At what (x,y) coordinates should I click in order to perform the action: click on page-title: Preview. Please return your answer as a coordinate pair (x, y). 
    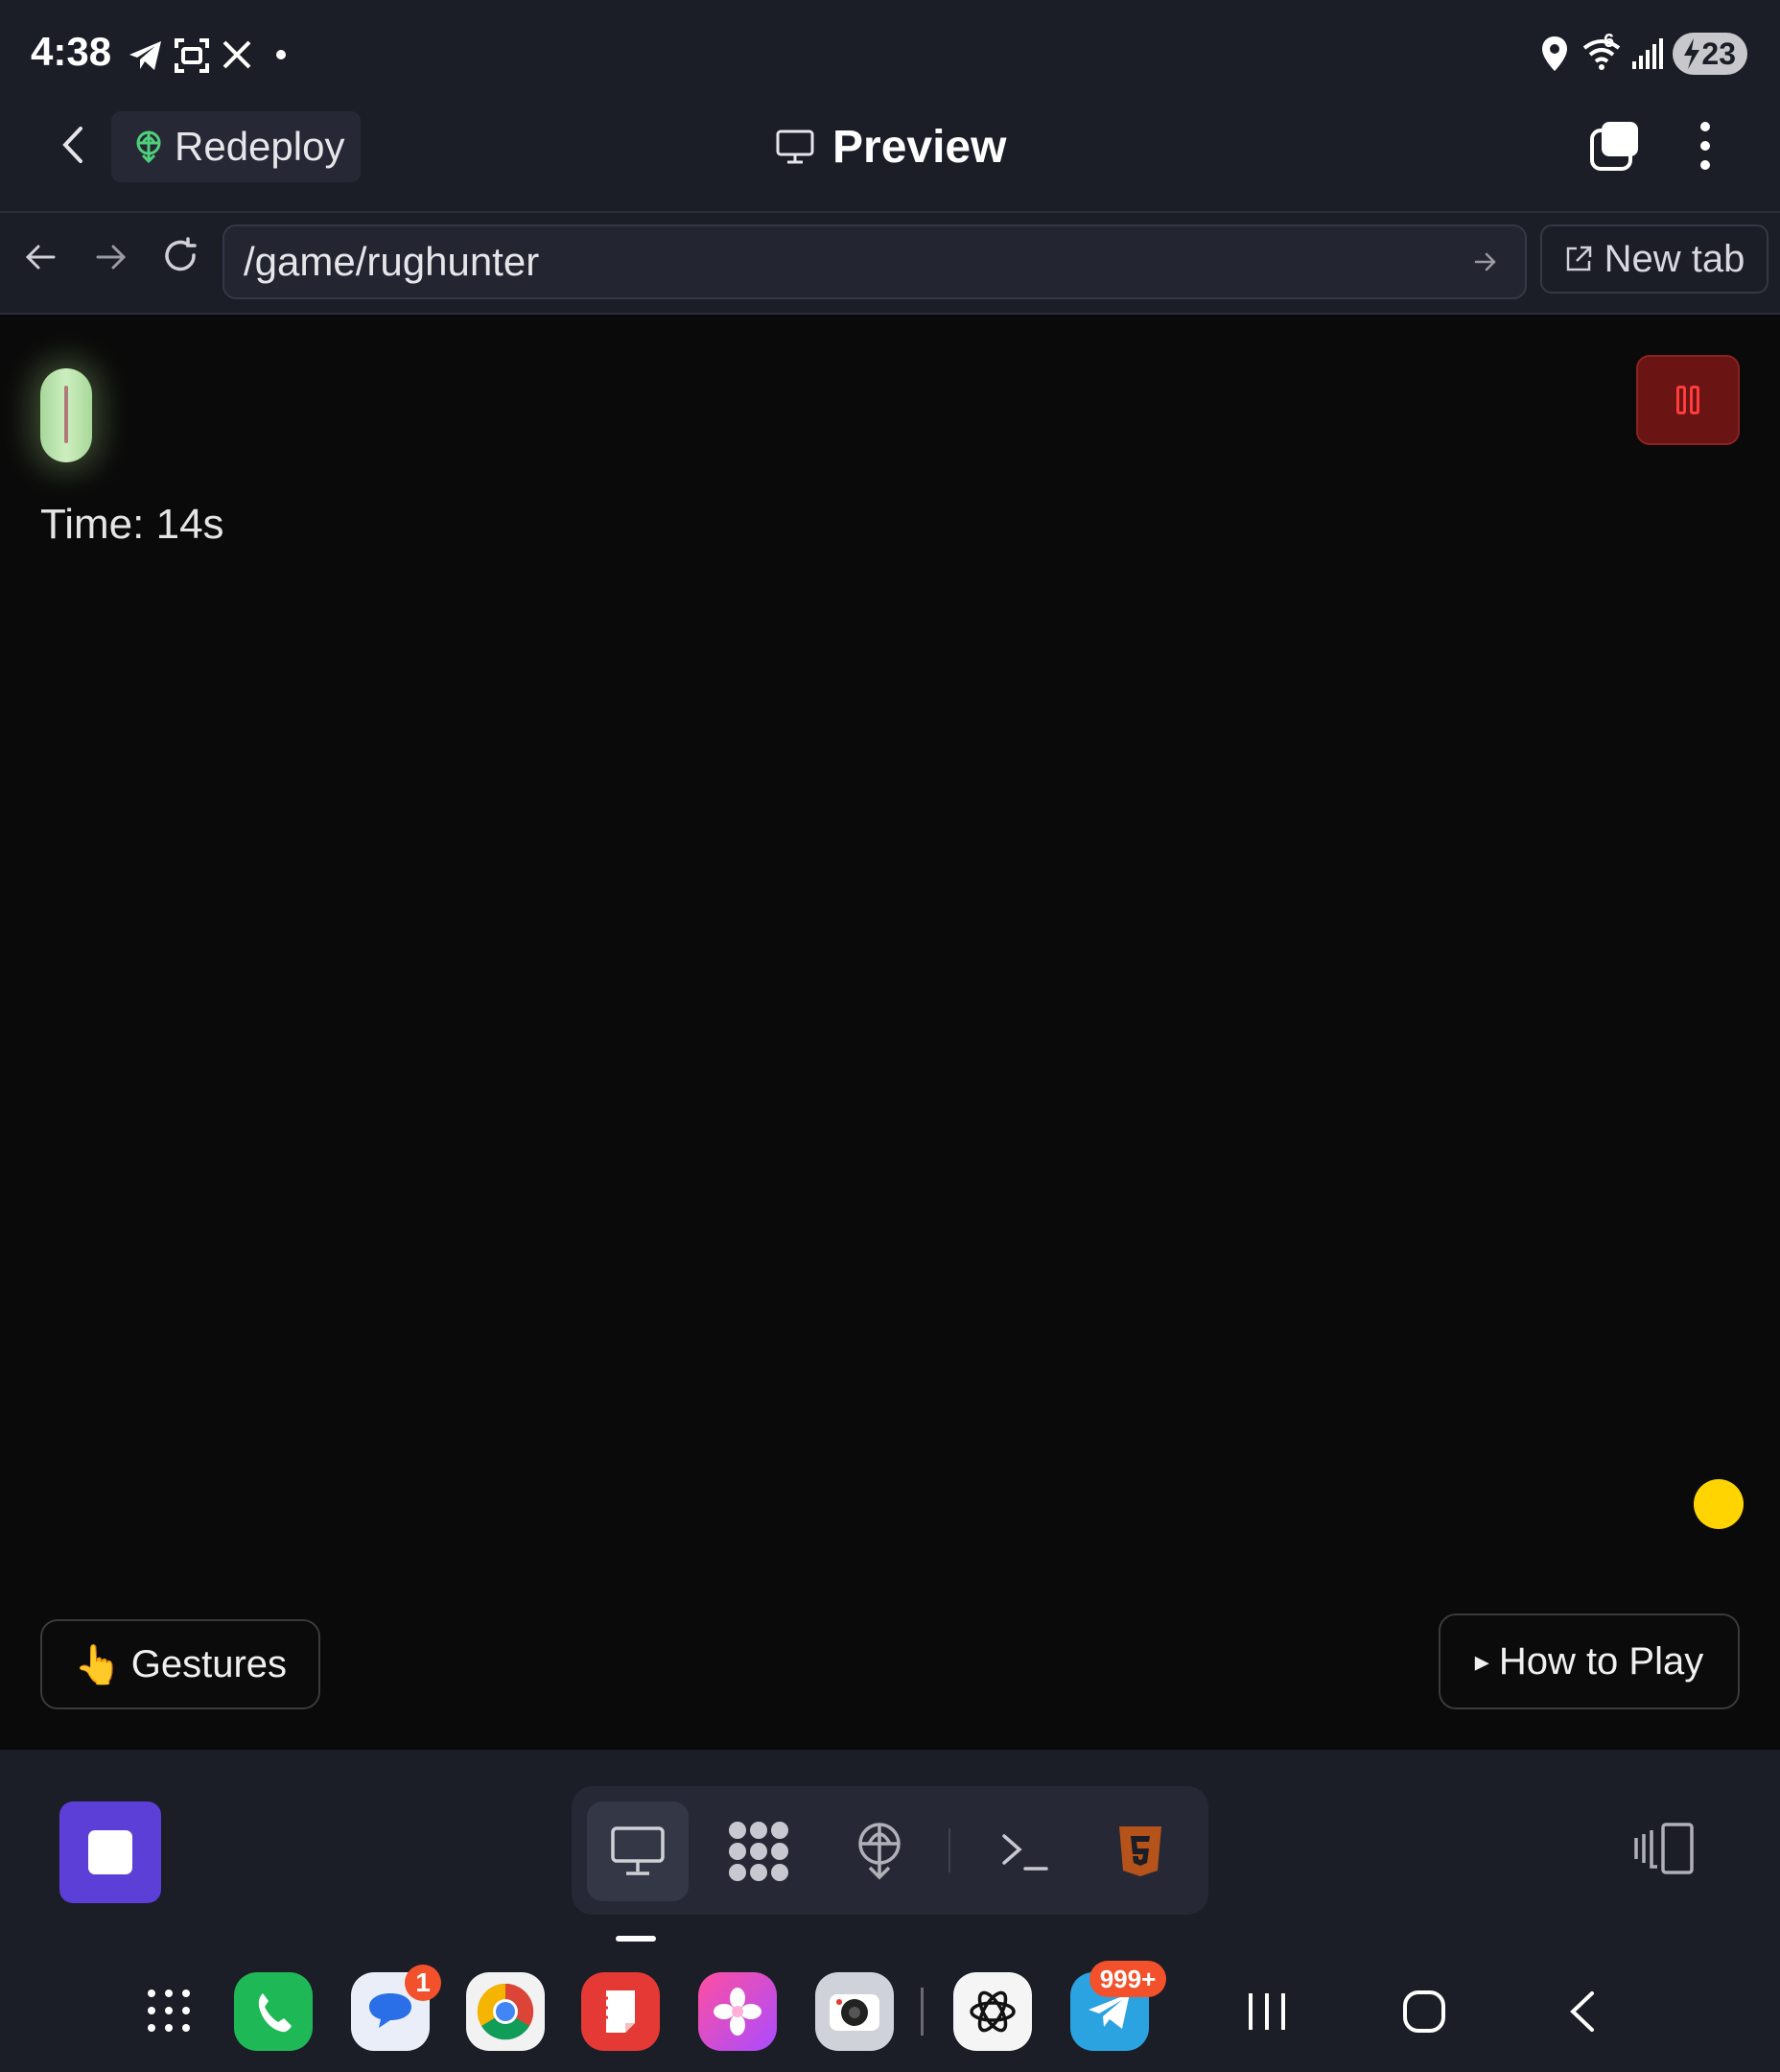
    Looking at the image, I should click on (890, 146).